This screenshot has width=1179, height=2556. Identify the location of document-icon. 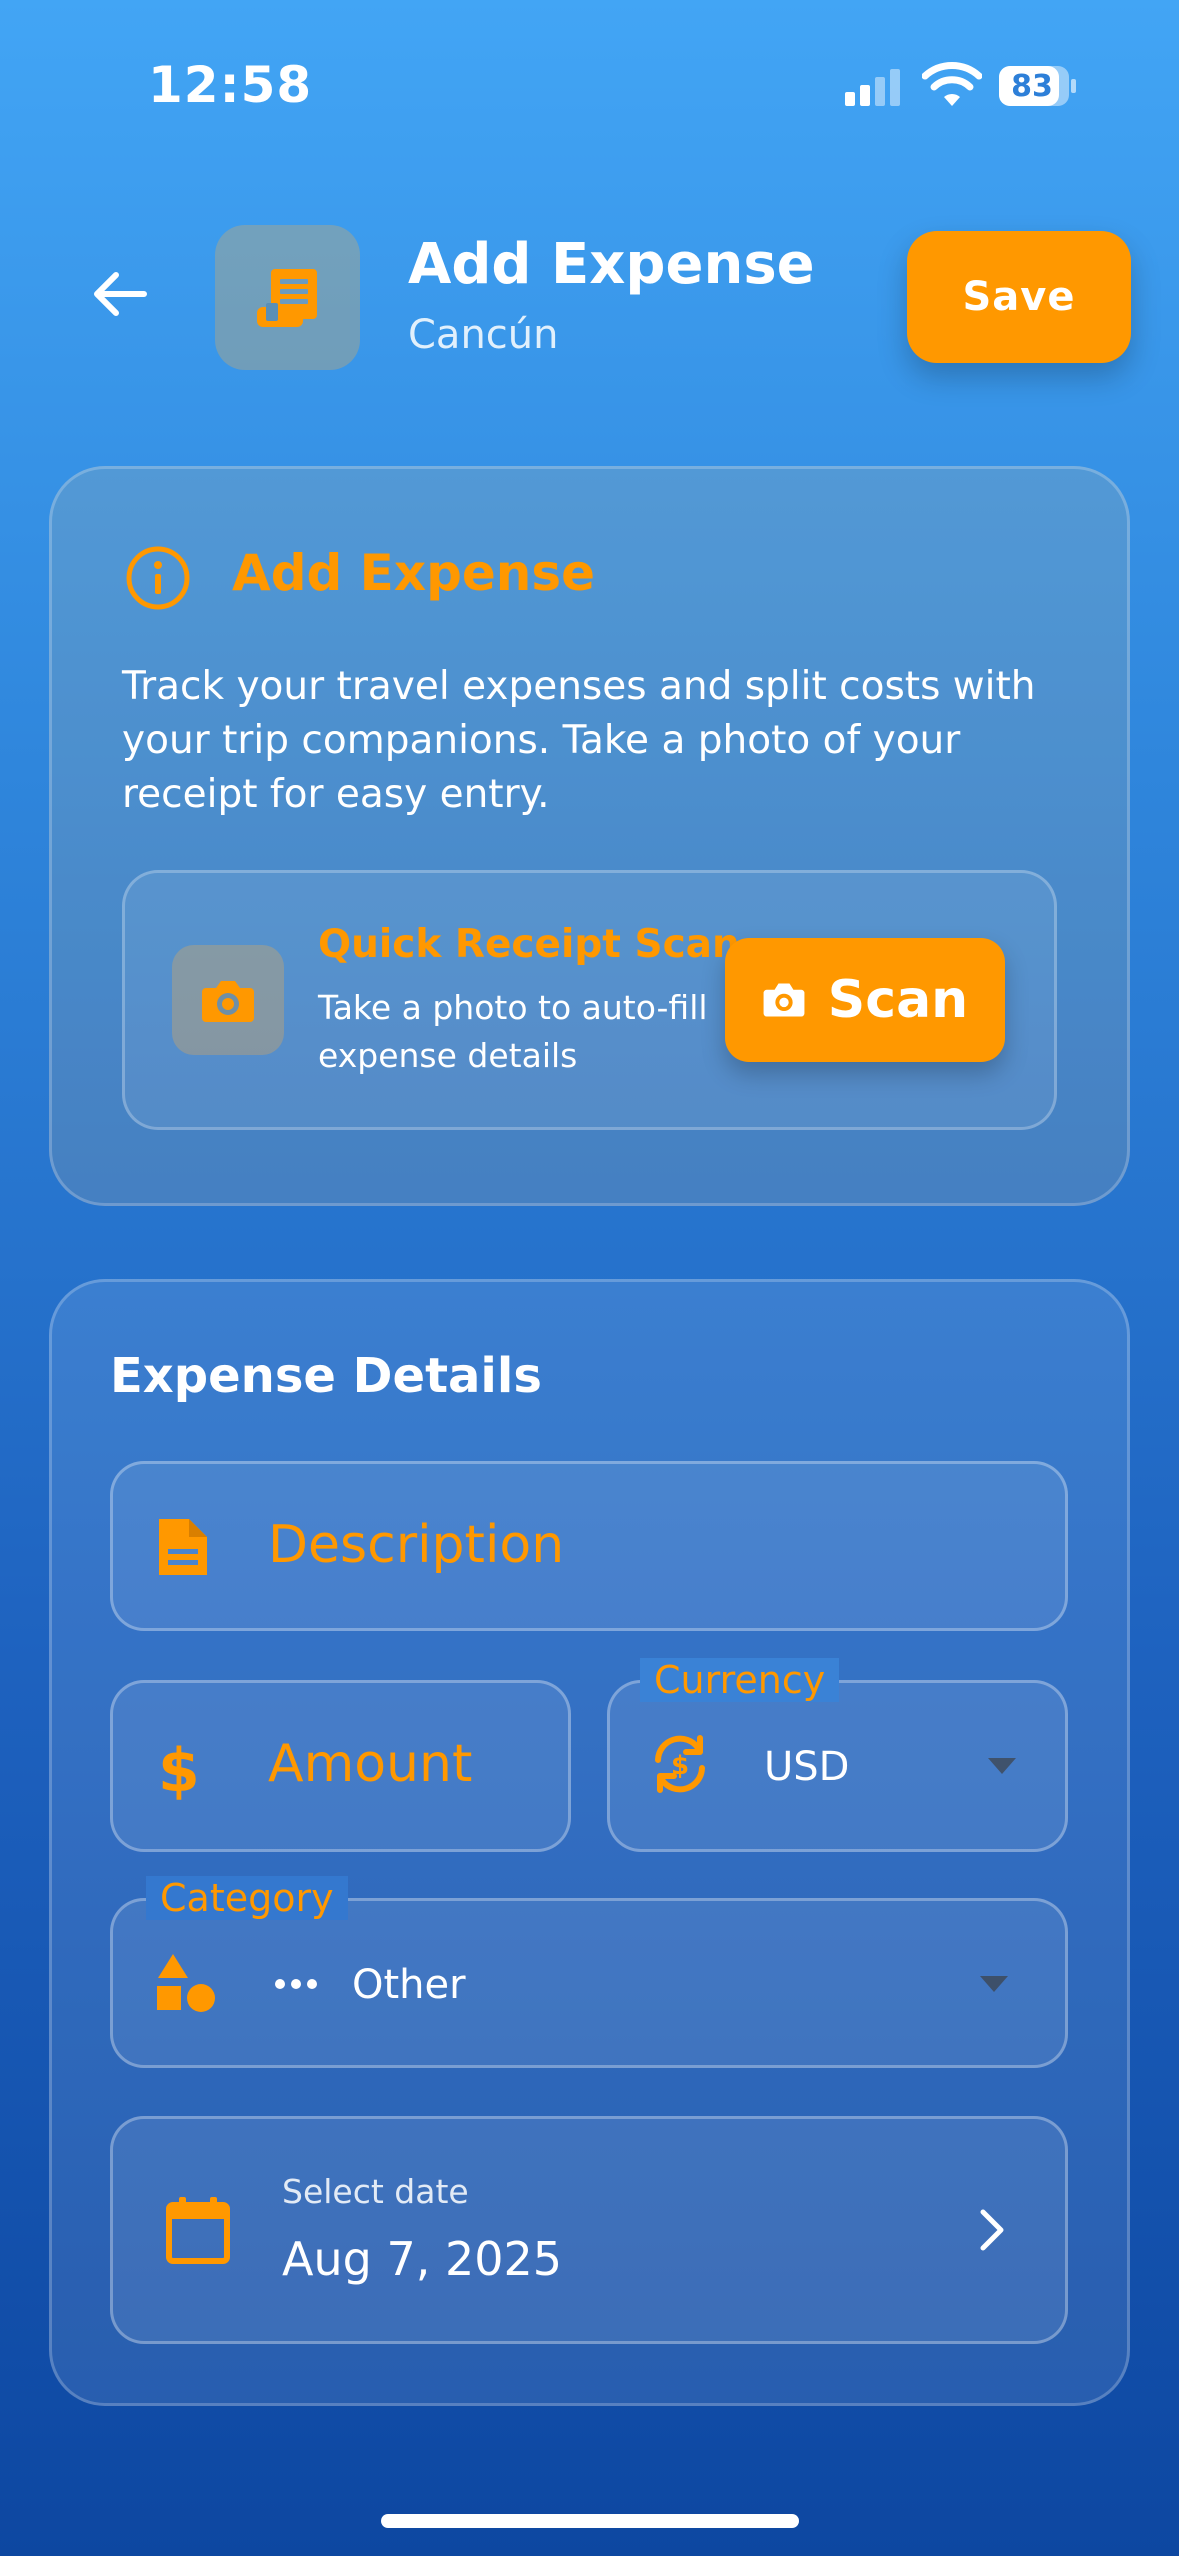
(183, 1547).